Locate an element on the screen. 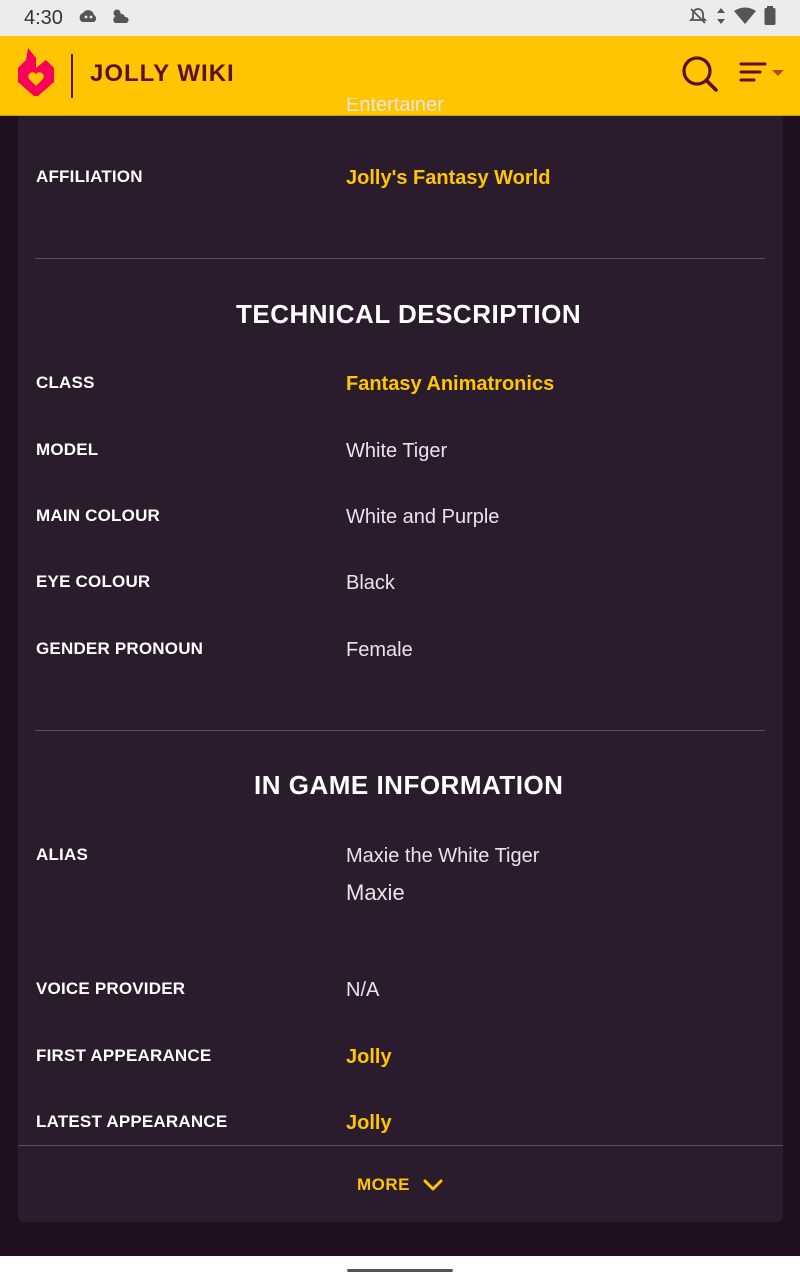 The height and width of the screenshot is (1280, 800). weather-partly-cloudy-icon is located at coordinates (120, 18).